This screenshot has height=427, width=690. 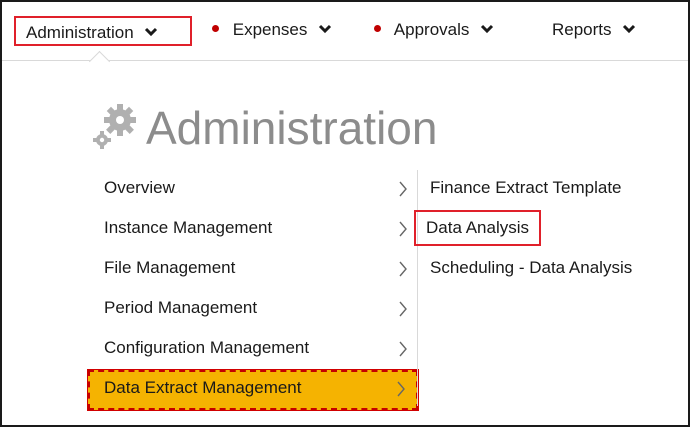 I want to click on nav-reports-label: Reports, so click(x=582, y=29).